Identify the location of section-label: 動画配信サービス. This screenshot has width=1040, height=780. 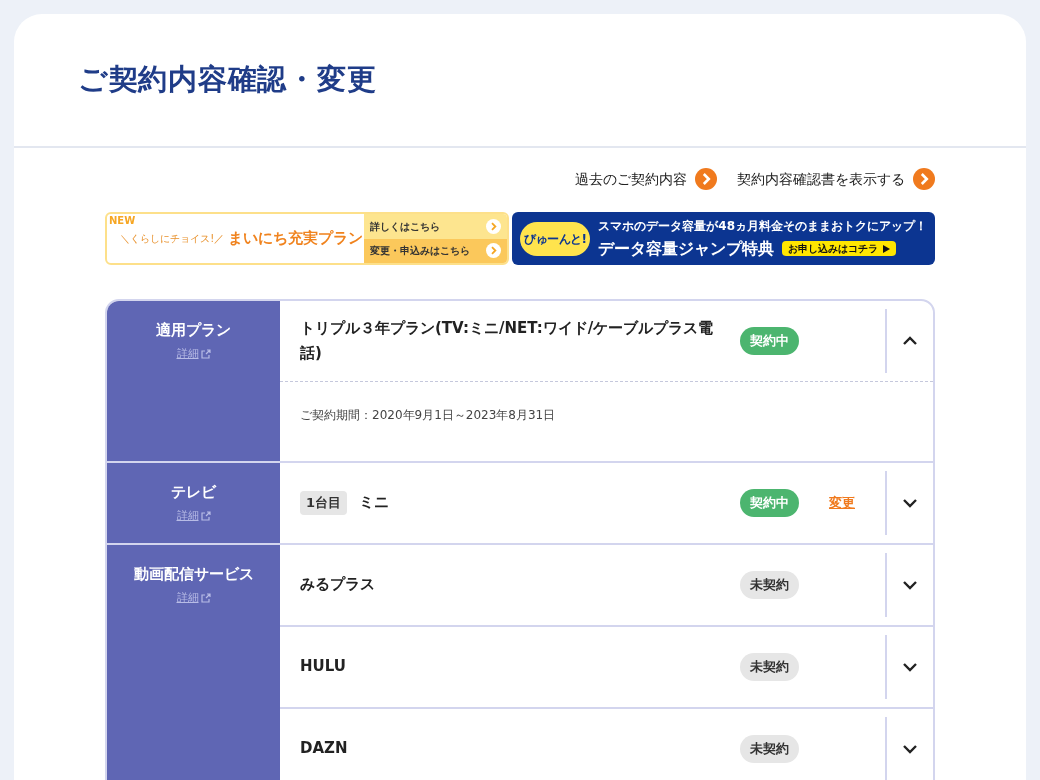
(193, 574).